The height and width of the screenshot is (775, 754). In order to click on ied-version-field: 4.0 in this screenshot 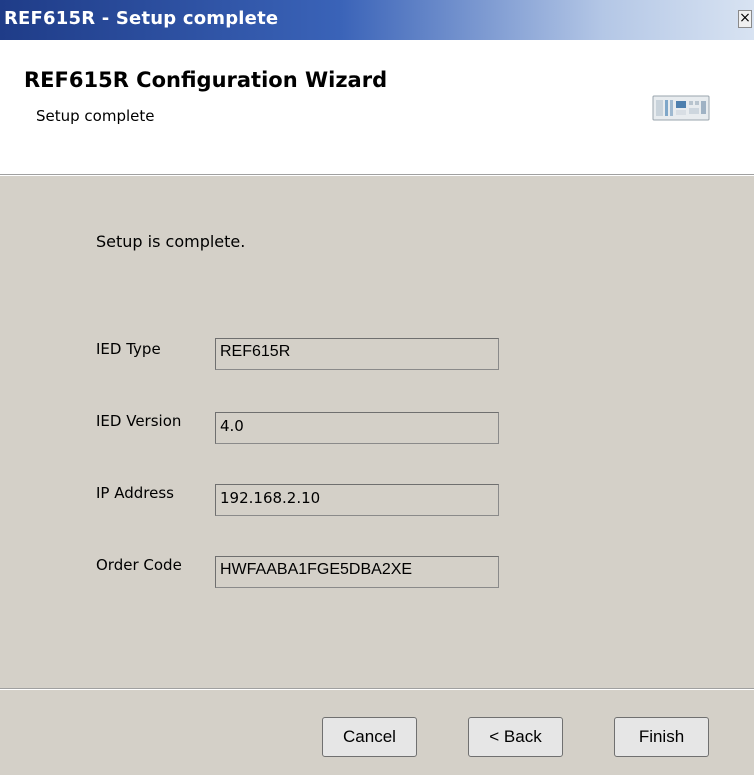, I will do `click(357, 428)`.